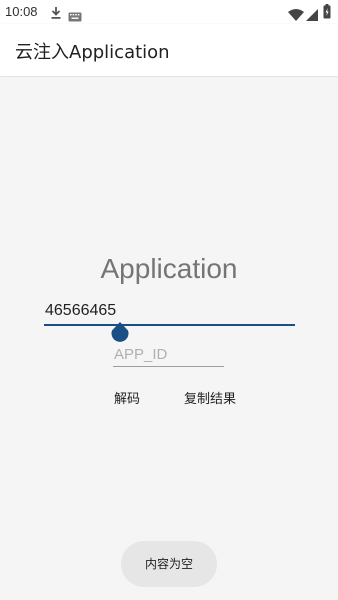 The width and height of the screenshot is (338, 600). I want to click on decode-button: 解码, so click(127, 397).